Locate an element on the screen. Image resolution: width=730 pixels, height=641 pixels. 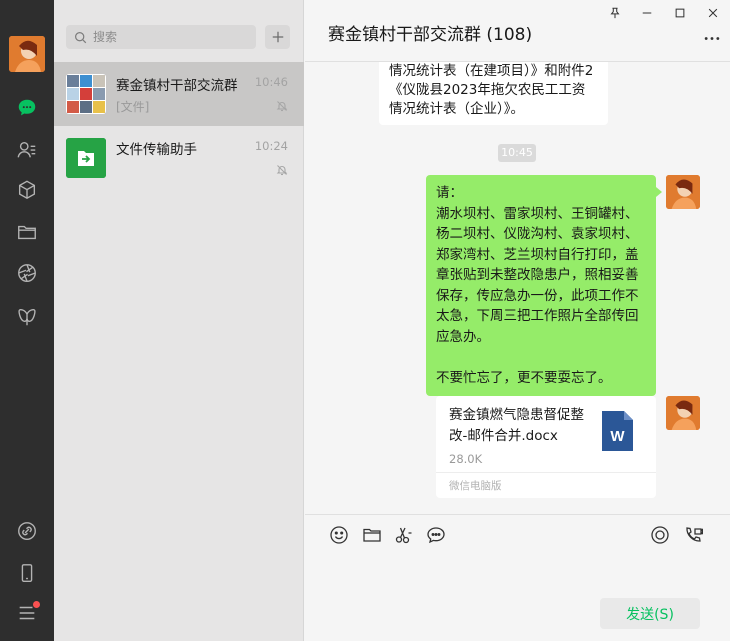
message-timestamp: 10:45 is located at coordinates (517, 153).